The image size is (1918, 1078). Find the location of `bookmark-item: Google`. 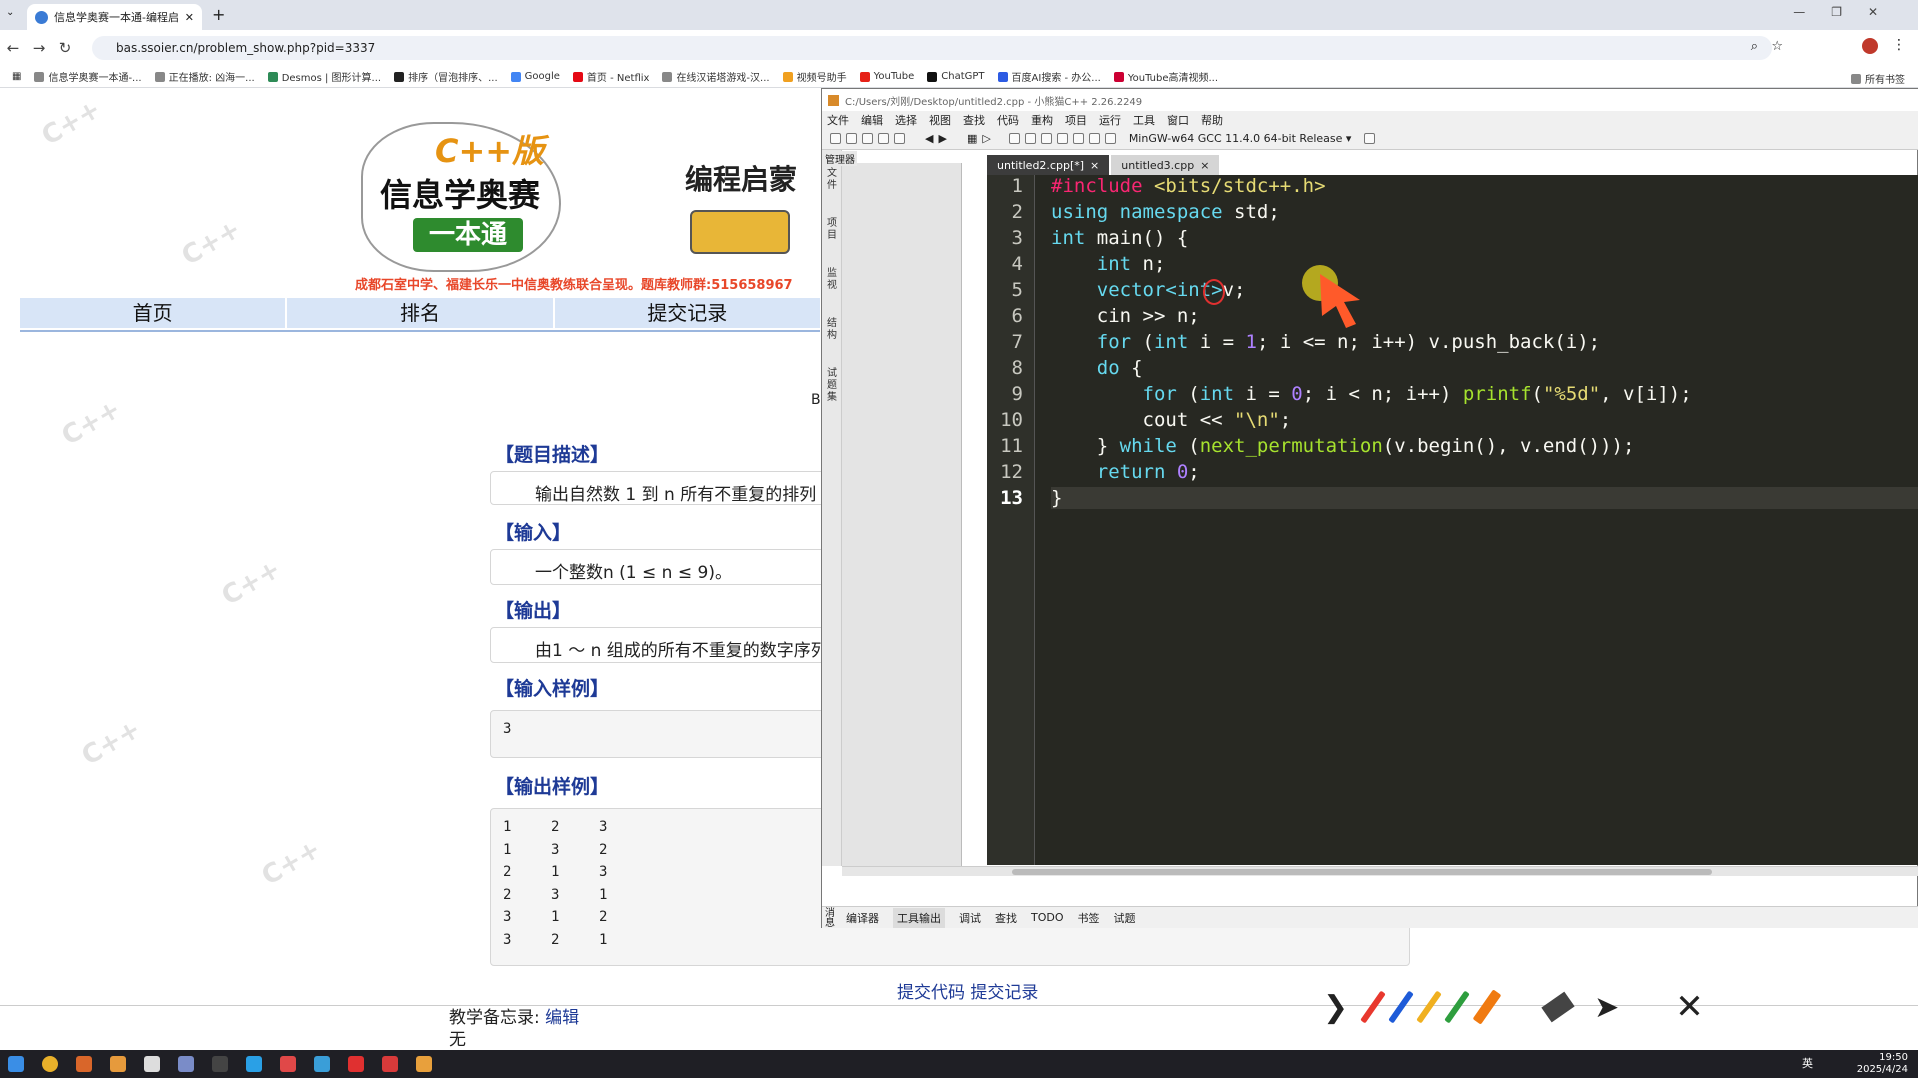

bookmark-item: Google is located at coordinates (535, 76).